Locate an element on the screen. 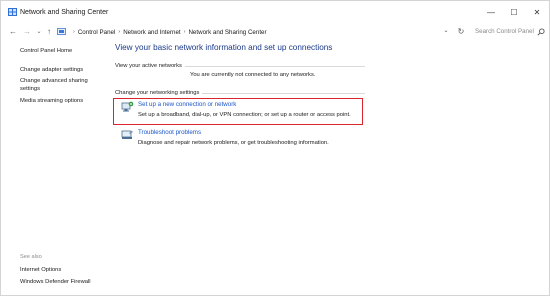 This screenshot has height=296, width=550. search-input: Search Control Panel is located at coordinates (509, 32).